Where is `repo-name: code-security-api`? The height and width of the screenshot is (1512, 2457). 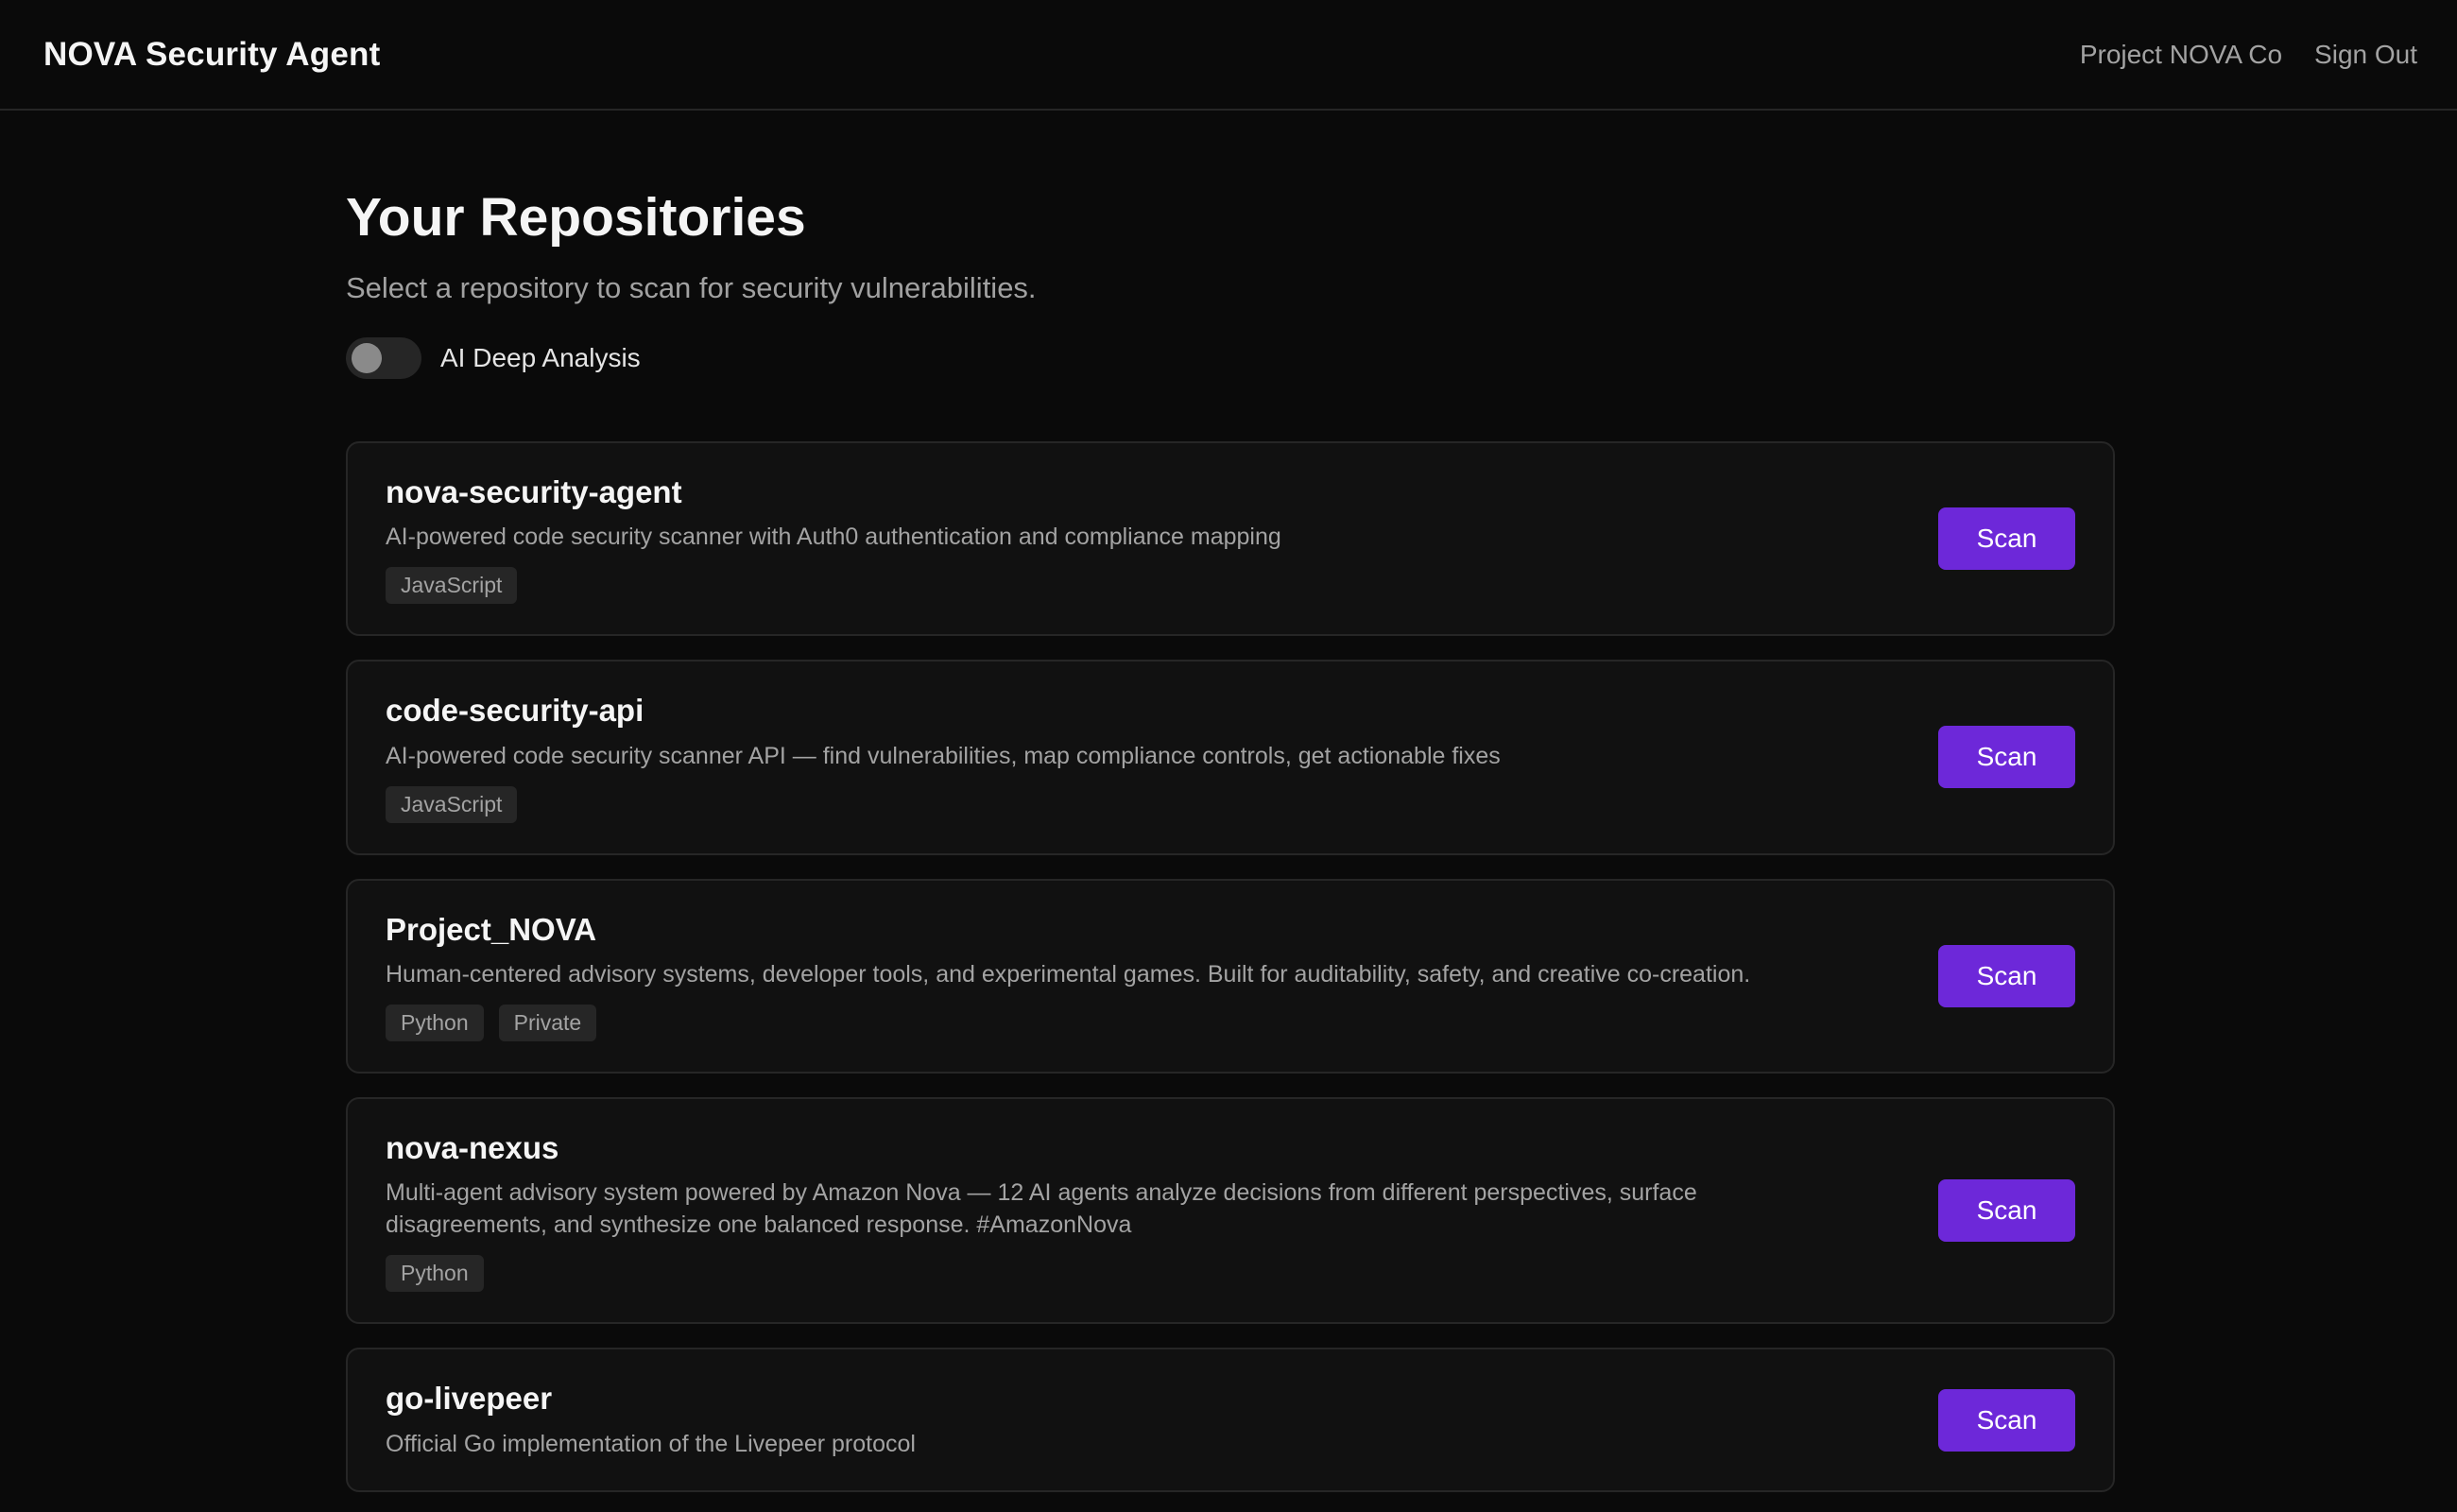 repo-name: code-security-api is located at coordinates (515, 711).